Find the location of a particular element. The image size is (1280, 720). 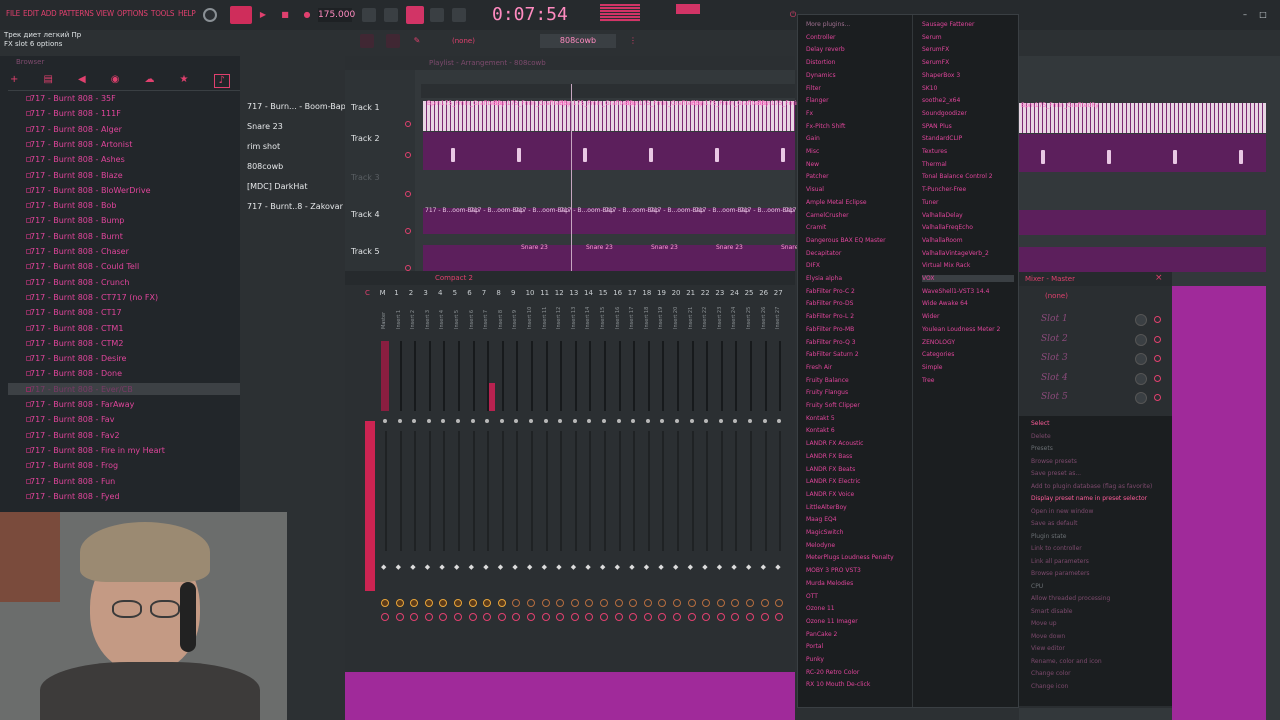

plugin-menu-item: OTT is located at coordinates (812, 596).